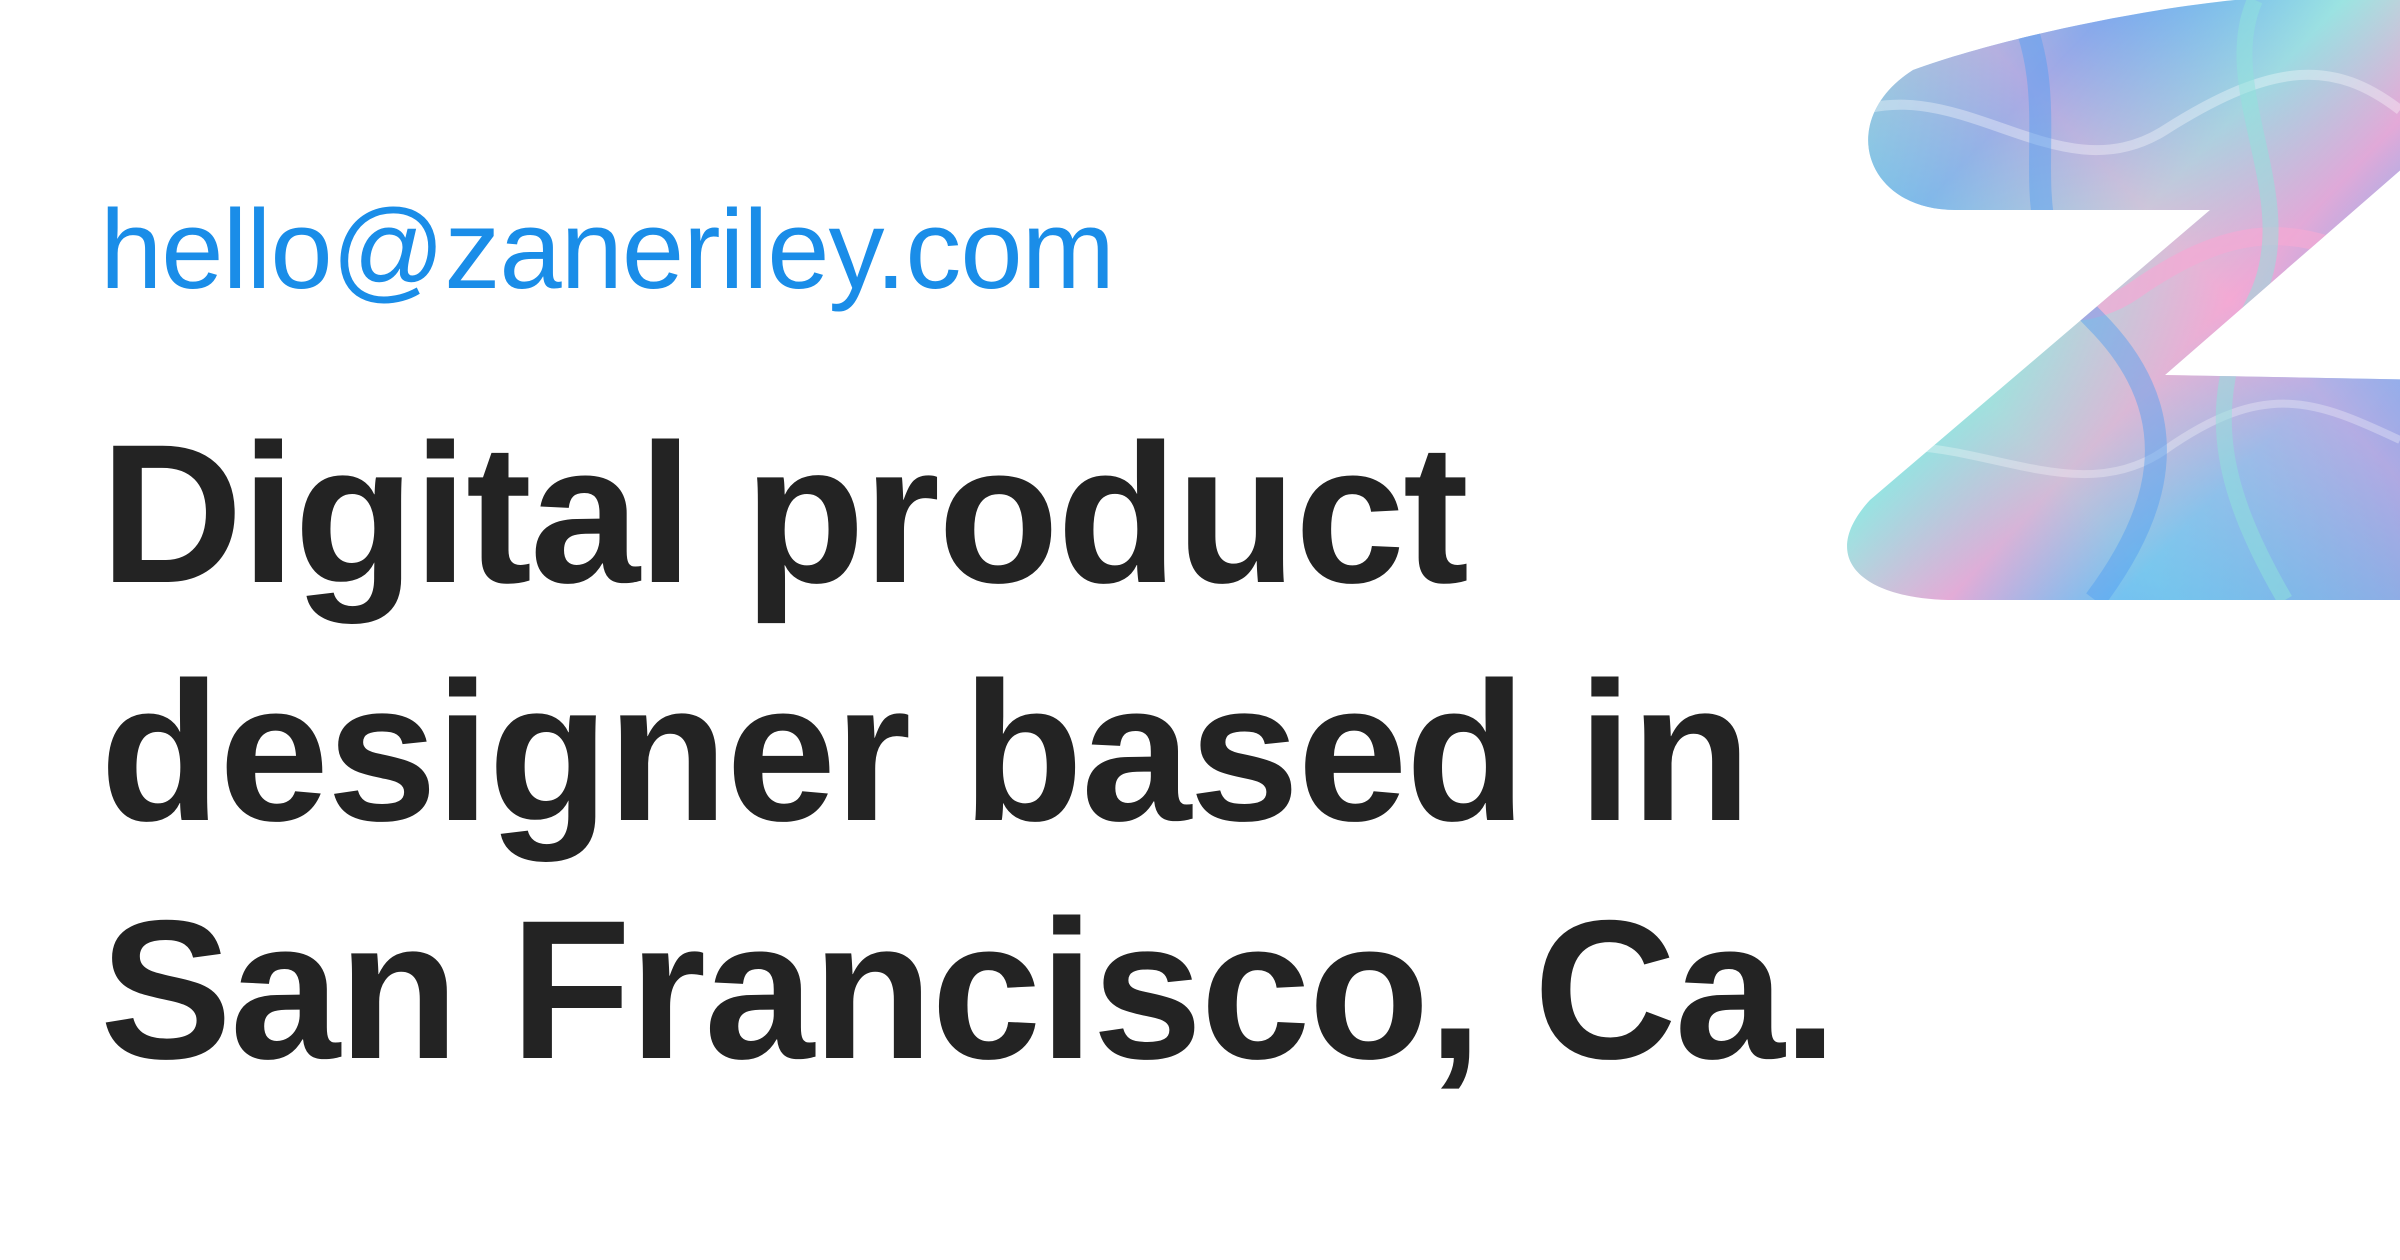 This screenshot has width=2400, height=1260. I want to click on email-link: hello@zaneriley.com, so click(607, 250).